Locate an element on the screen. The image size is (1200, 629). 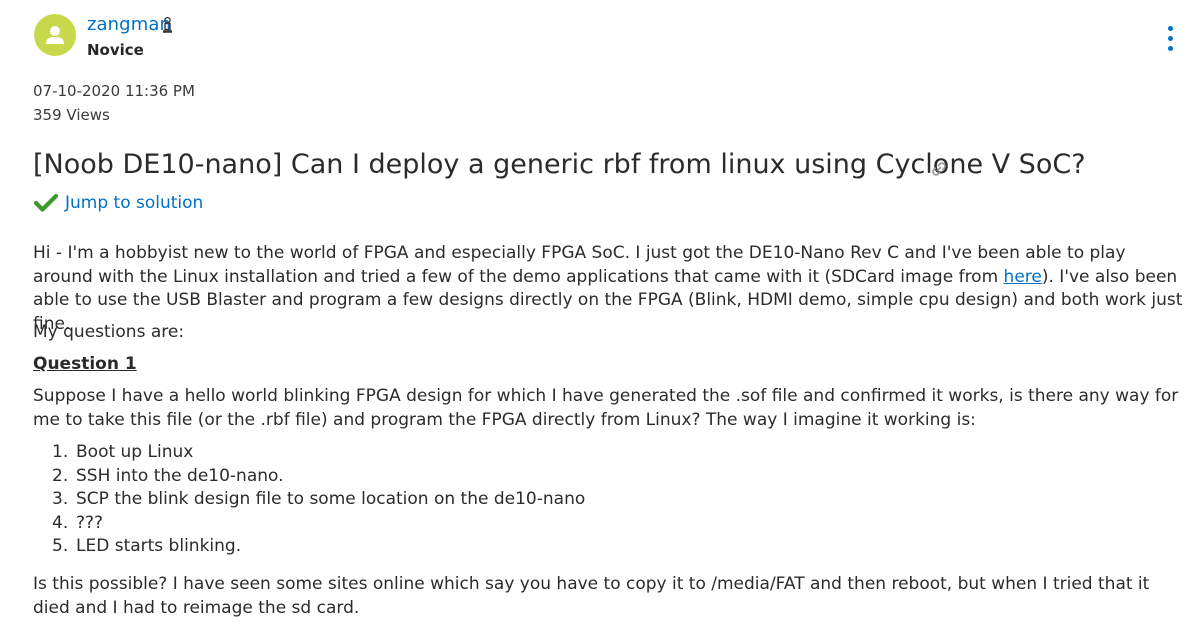
list-number: 1. is located at coordinates (60, 452).